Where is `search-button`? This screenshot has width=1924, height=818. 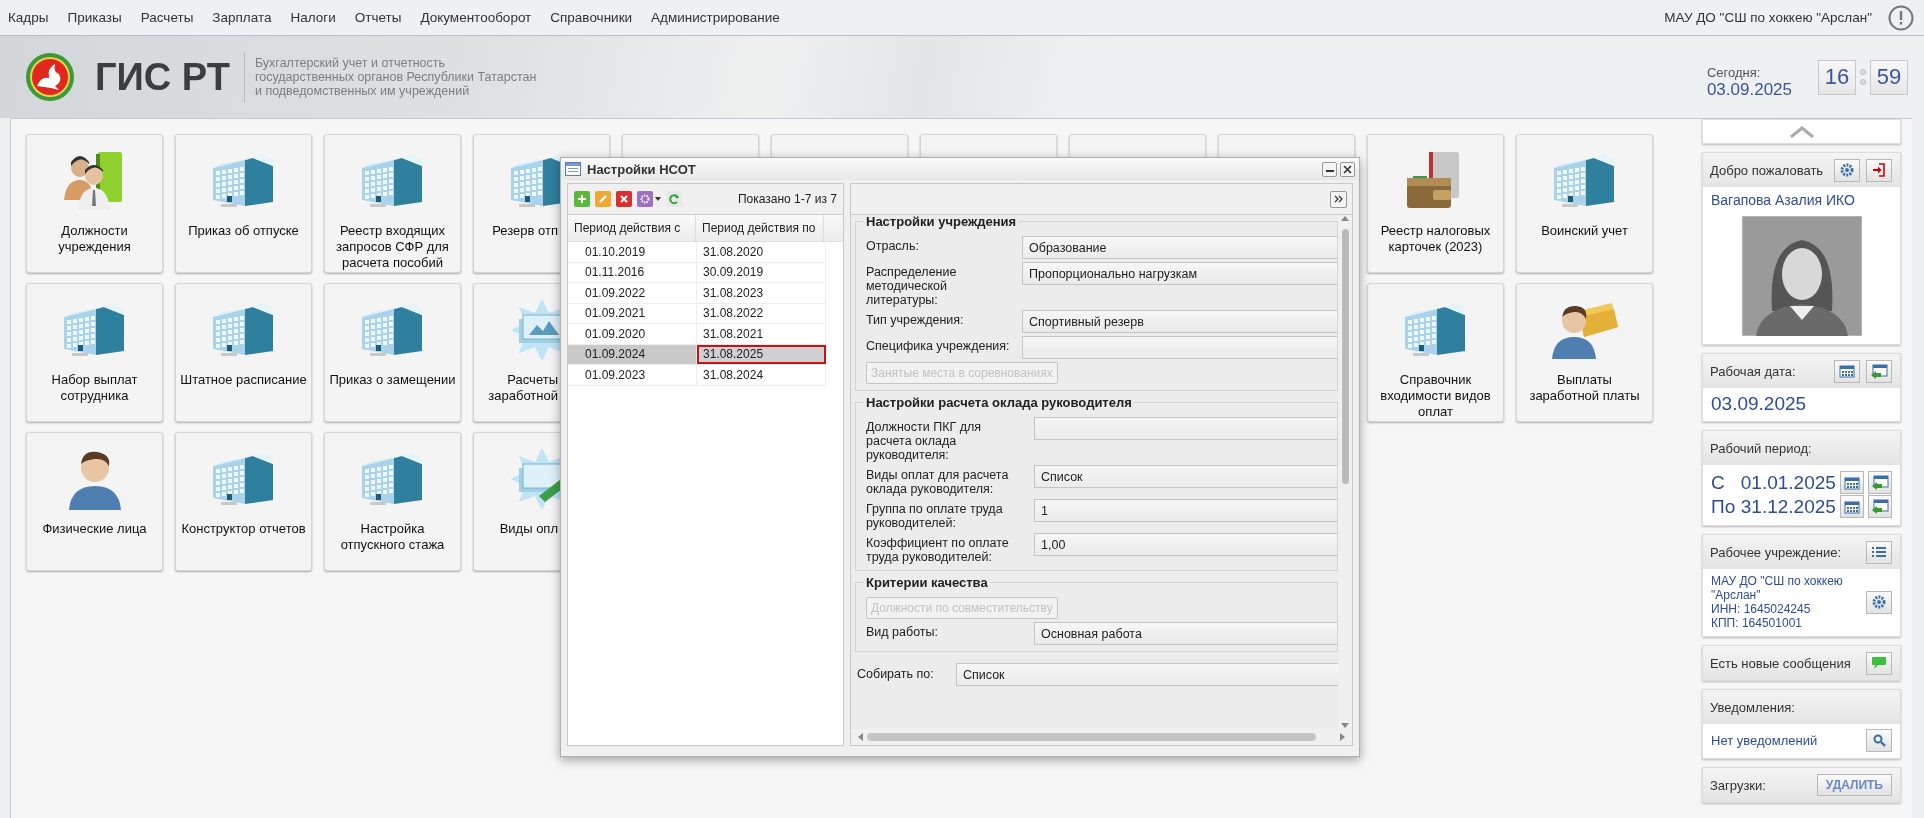 search-button is located at coordinates (1879, 740).